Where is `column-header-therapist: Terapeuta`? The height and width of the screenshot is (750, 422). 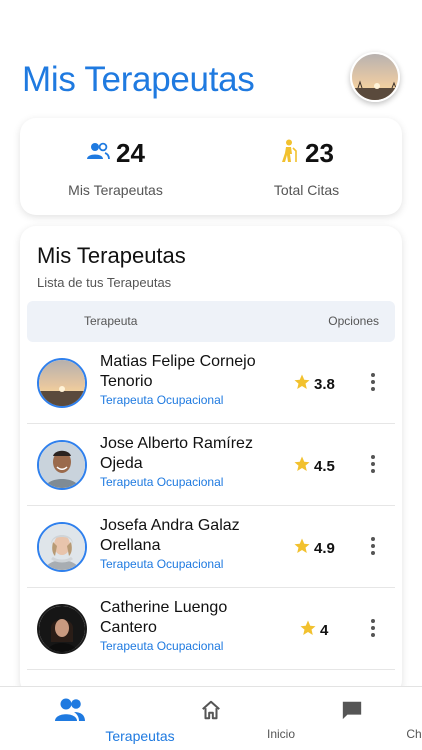
column-header-therapist: Terapeuta is located at coordinates (111, 321).